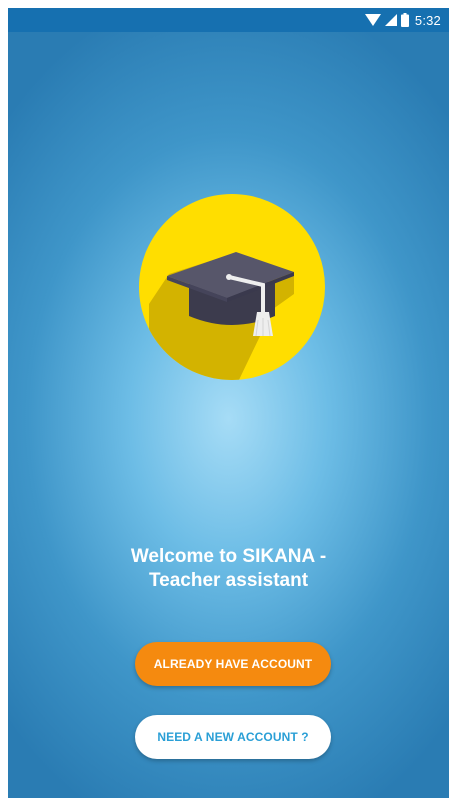 The width and height of the screenshot is (455, 804). Describe the element at coordinates (390, 20) in the screenshot. I see `cell-signal-icon` at that location.